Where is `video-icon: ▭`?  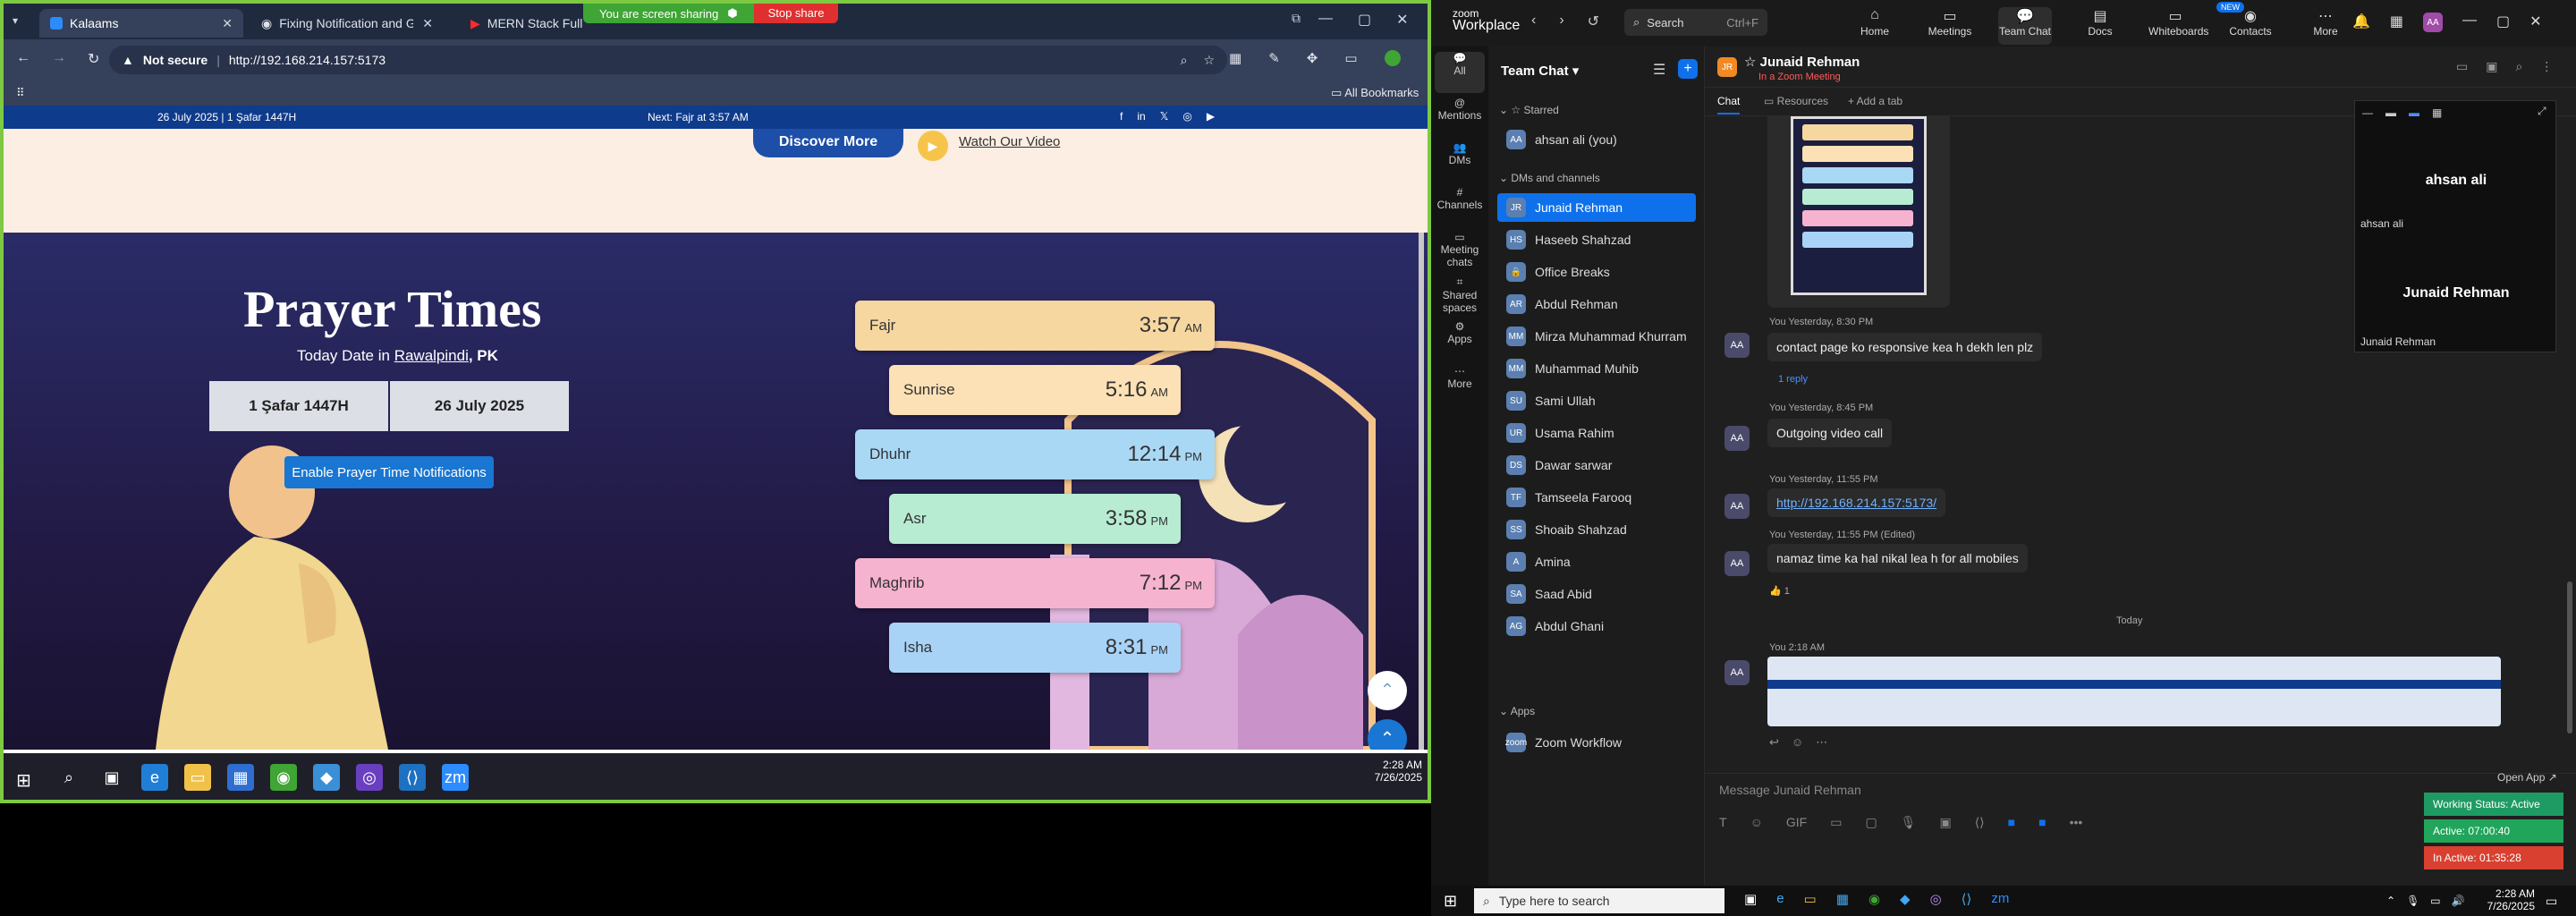
video-icon: ▭ is located at coordinates (2462, 66).